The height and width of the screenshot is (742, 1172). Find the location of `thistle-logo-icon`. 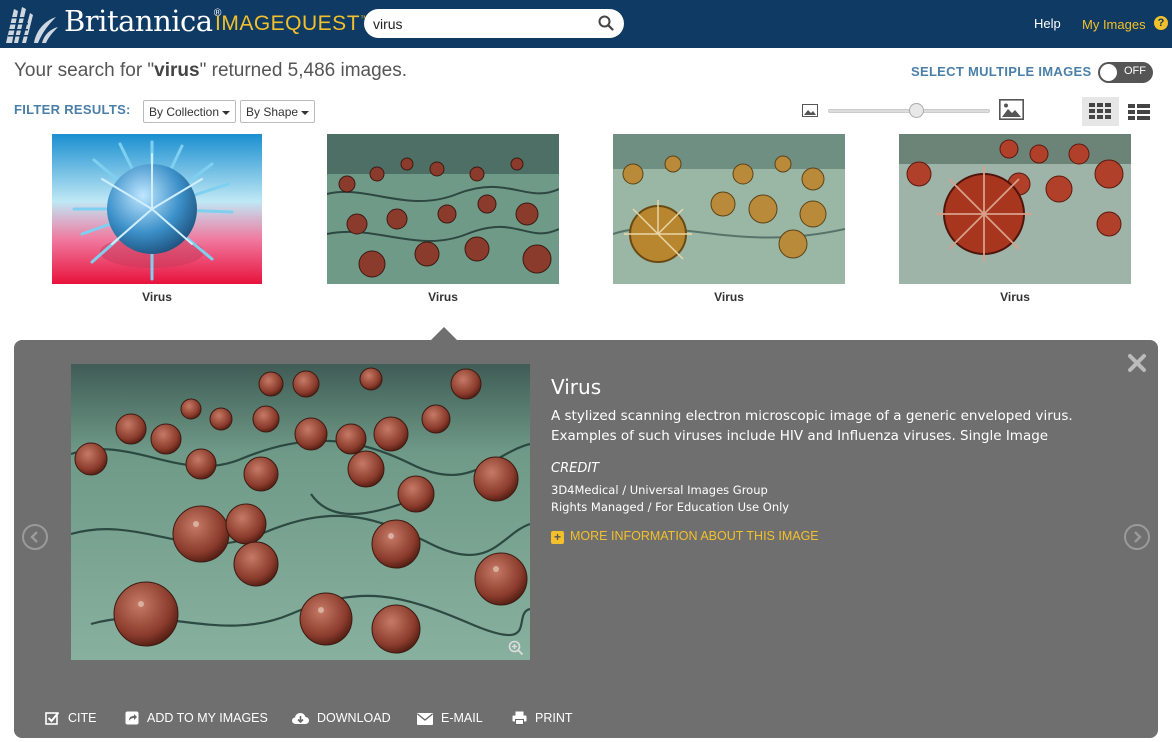

thistle-logo-icon is located at coordinates (32, 25).